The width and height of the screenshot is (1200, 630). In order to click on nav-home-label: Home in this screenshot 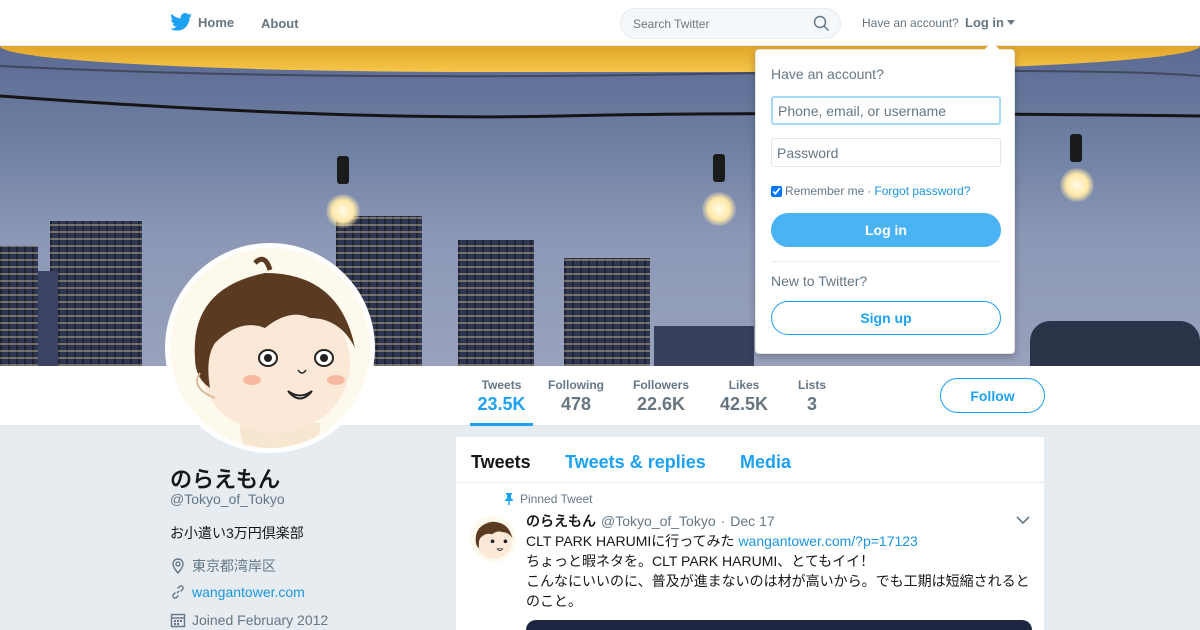, I will do `click(216, 22)`.